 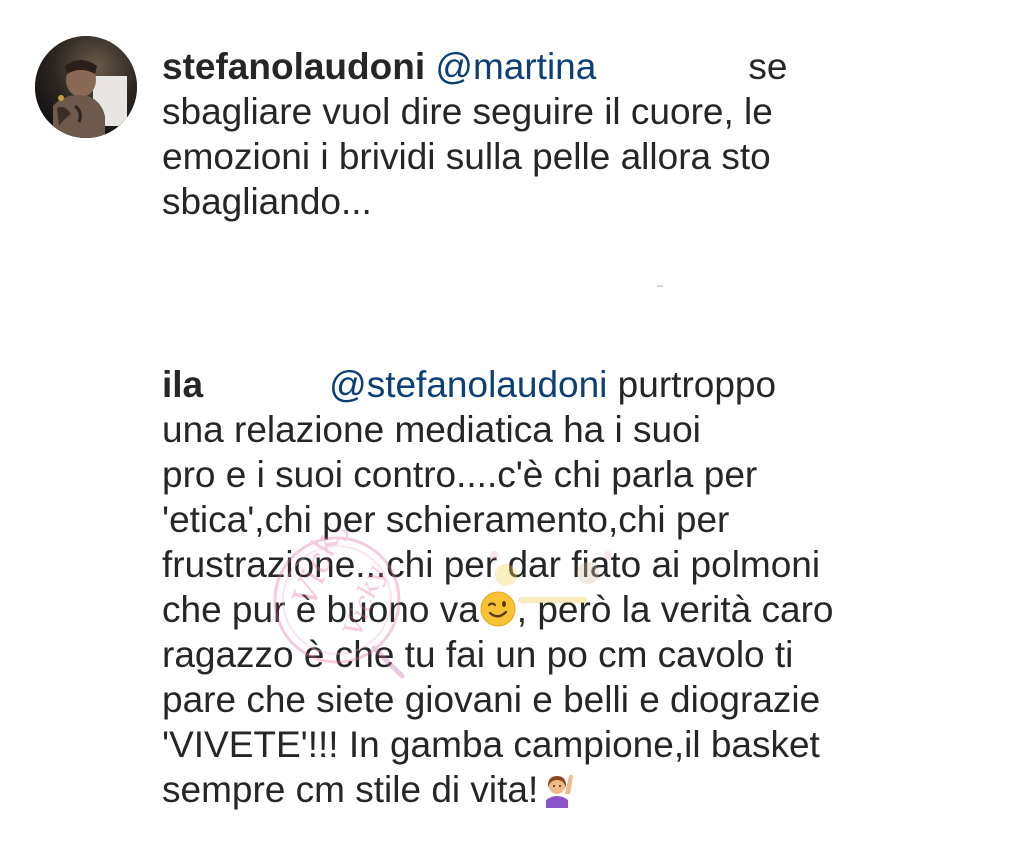 I want to click on comment-line: che pur è buono va , però la verità caro, so click(x=502, y=609).